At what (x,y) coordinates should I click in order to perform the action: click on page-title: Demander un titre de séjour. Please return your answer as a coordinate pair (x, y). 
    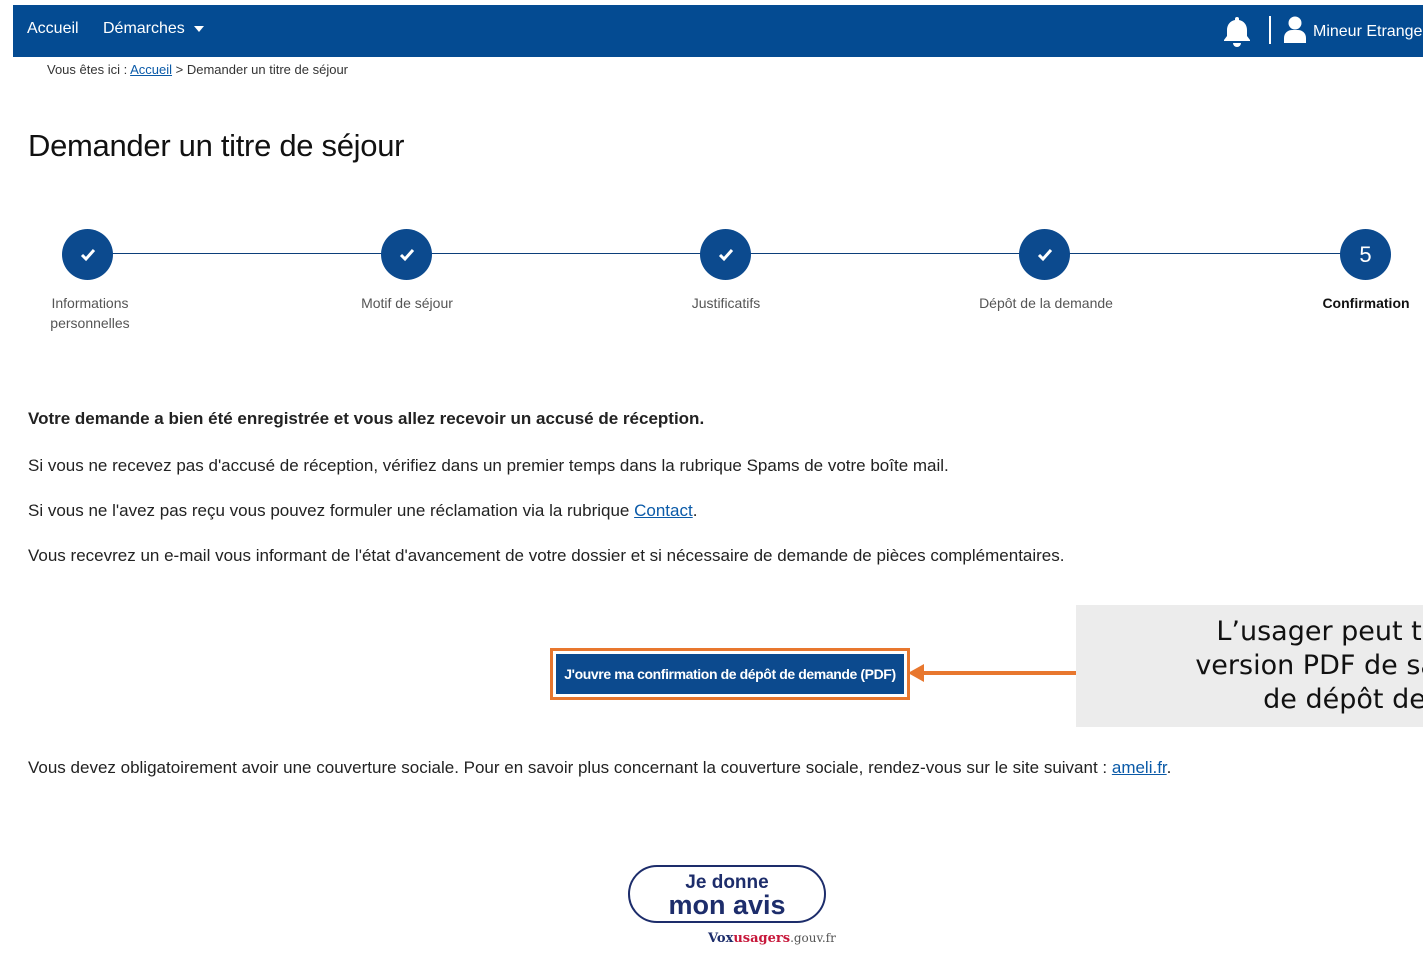
    Looking at the image, I should click on (216, 145).